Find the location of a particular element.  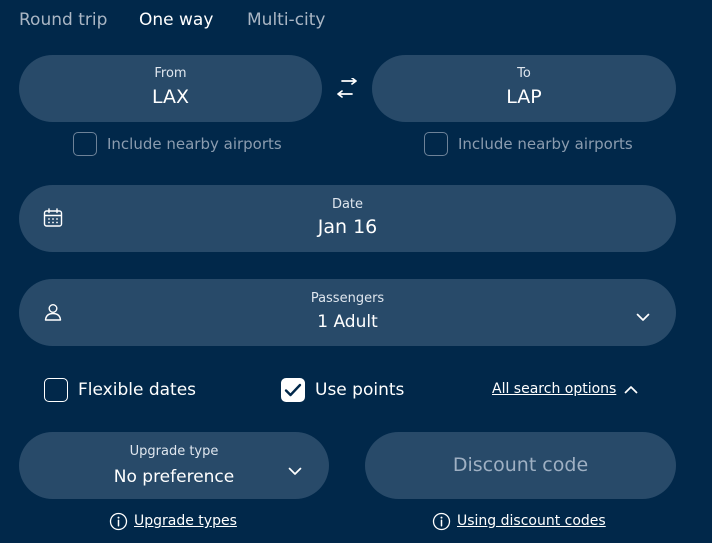

all-search-options-toggle: All search options is located at coordinates (565, 389).